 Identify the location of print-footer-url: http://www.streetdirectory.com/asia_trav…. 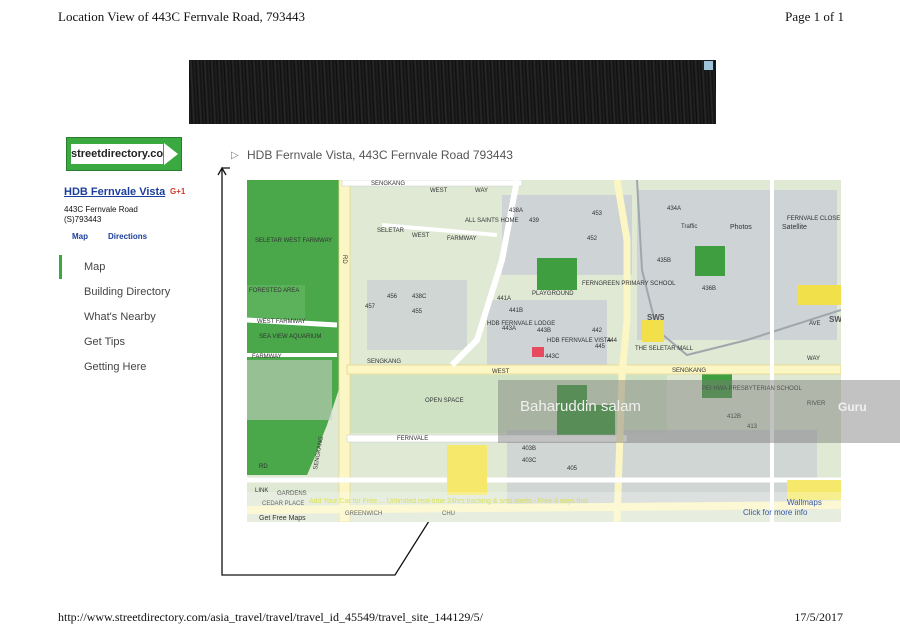
(270, 617).